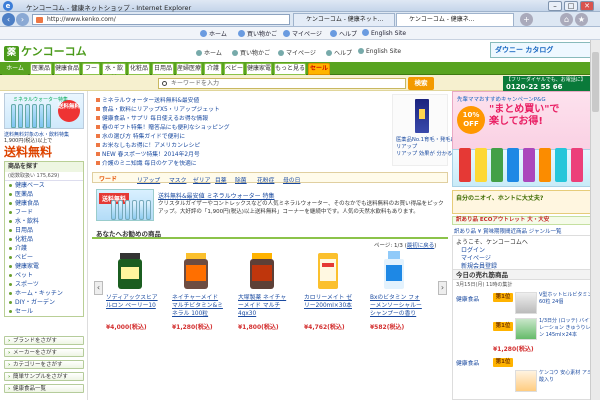  What do you see at coordinates (44, 212) in the screenshot?
I see `category-item: フード` at bounding box center [44, 212].